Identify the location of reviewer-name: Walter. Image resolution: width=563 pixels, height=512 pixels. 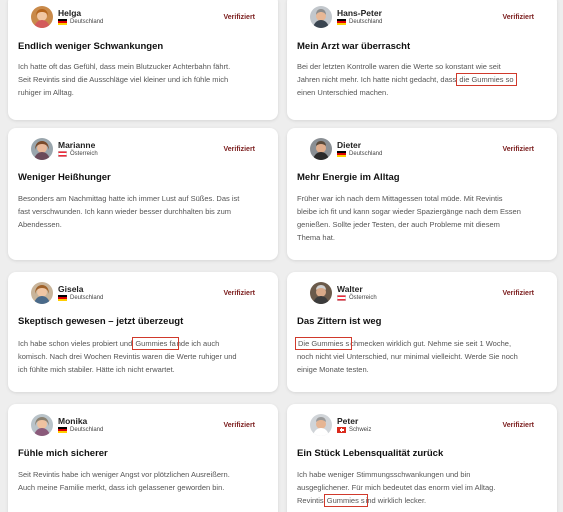
(350, 289).